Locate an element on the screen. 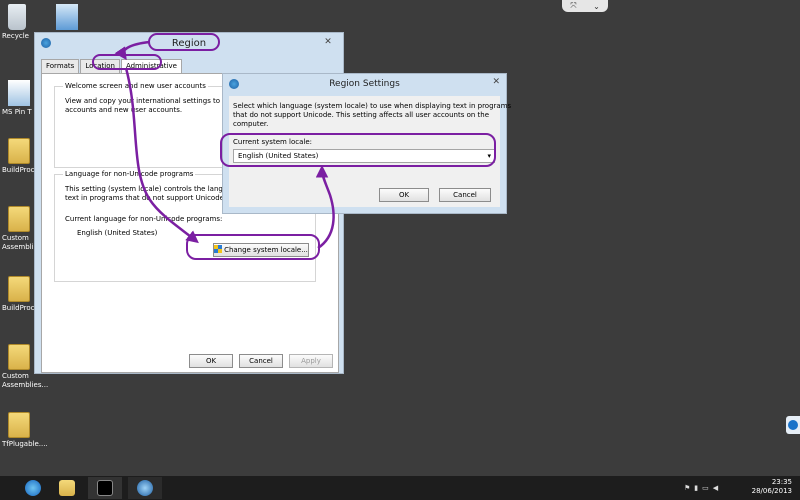 The width and height of the screenshot is (800, 500). annotation-arrow-to-select is located at coordinates (325, 207).